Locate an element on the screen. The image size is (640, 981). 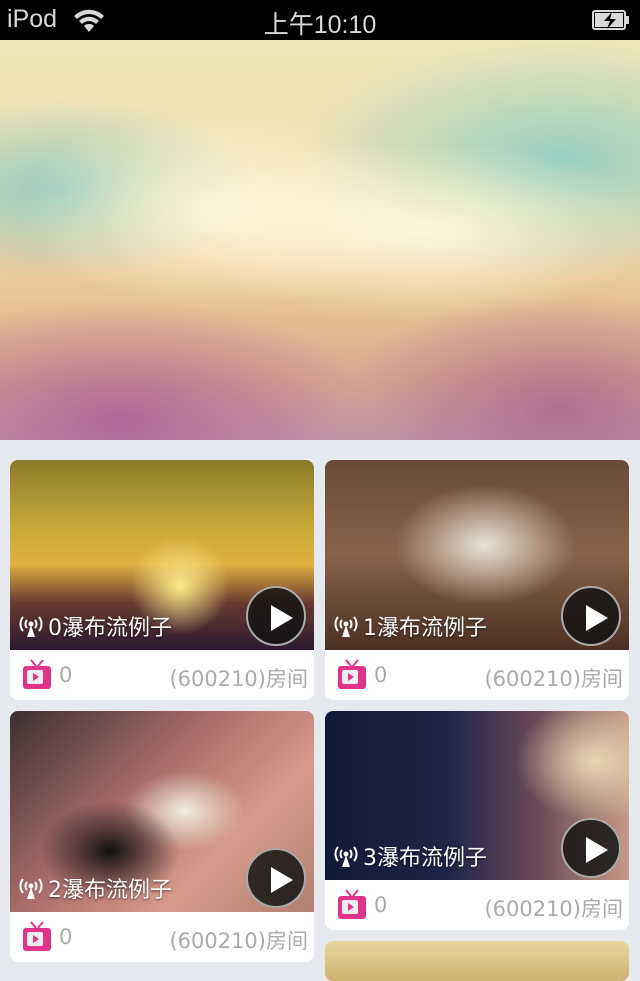
card-title: 2瀑布流例子 is located at coordinates (110, 890).